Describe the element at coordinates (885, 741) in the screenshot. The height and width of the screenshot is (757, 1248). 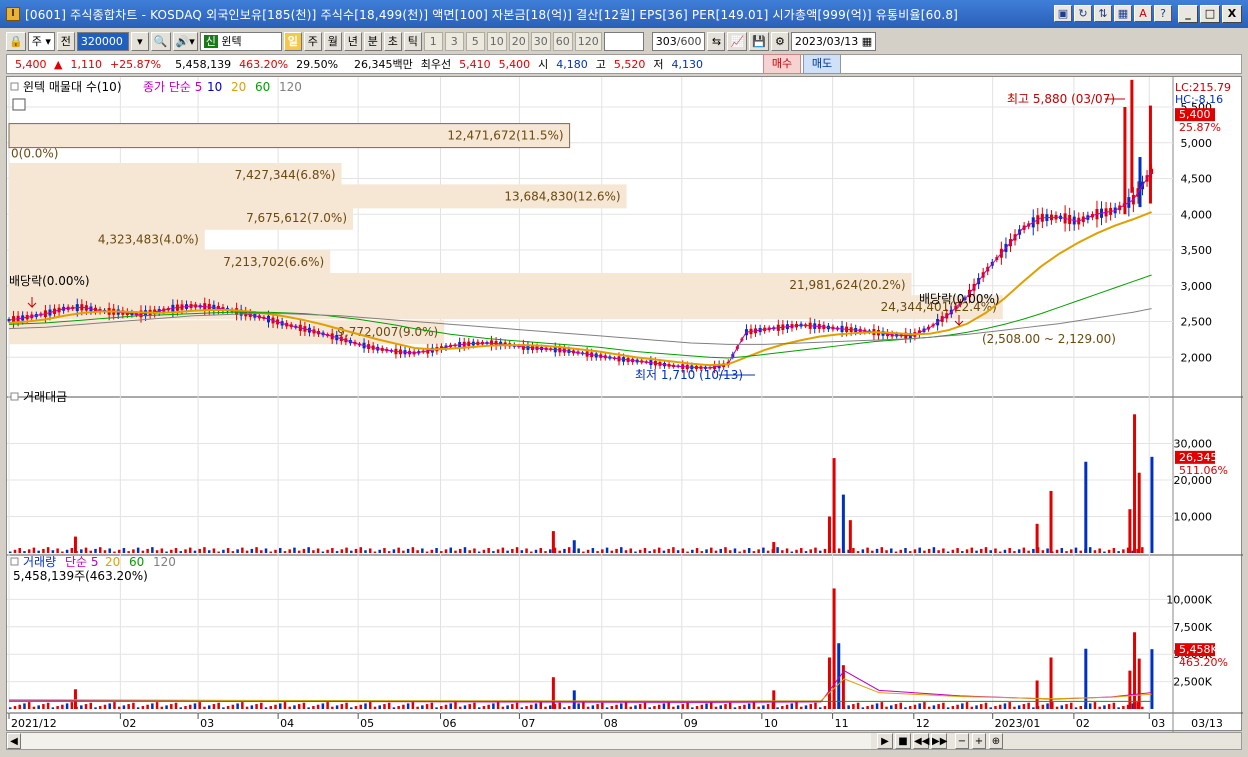
I see `play-icon: ▶` at that location.